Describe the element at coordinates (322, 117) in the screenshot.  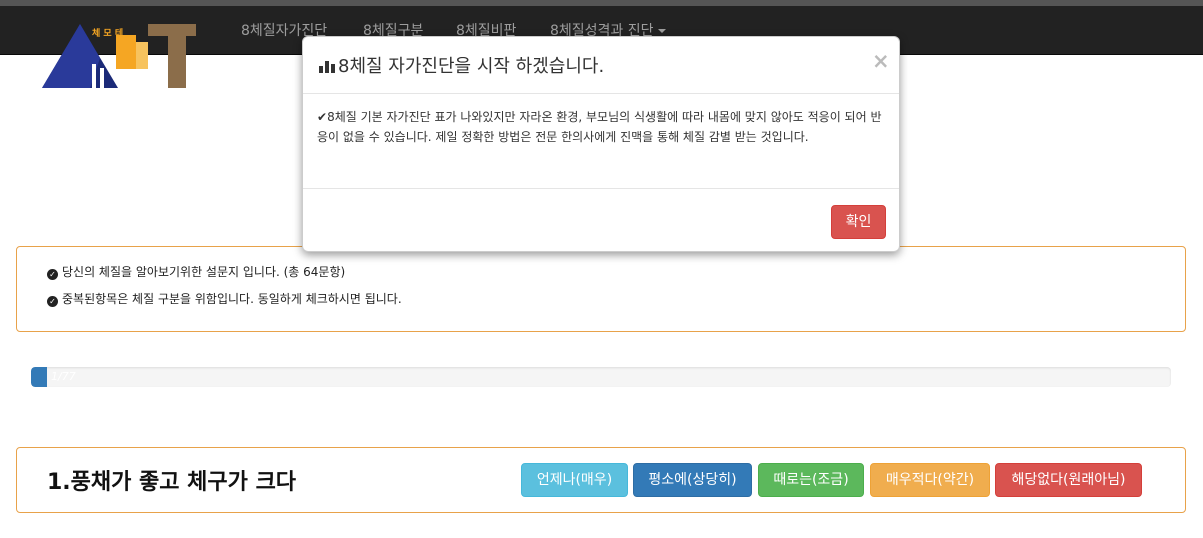
I see `check-icon: ✔` at that location.